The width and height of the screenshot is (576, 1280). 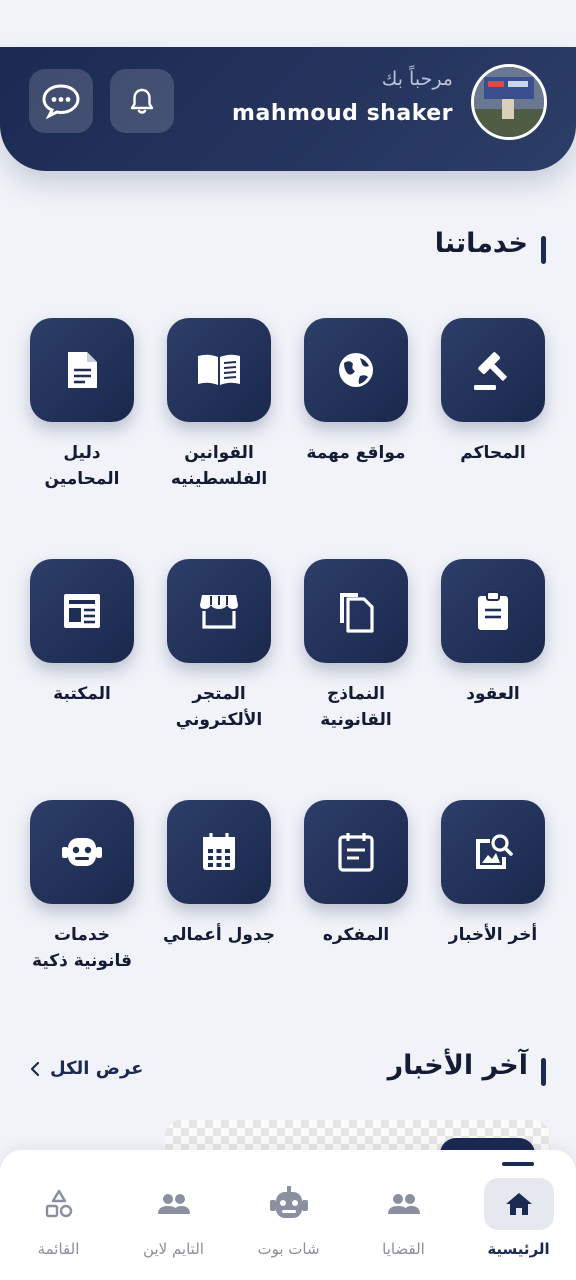 I want to click on service-label: أخر الأخبار, so click(x=493, y=935).